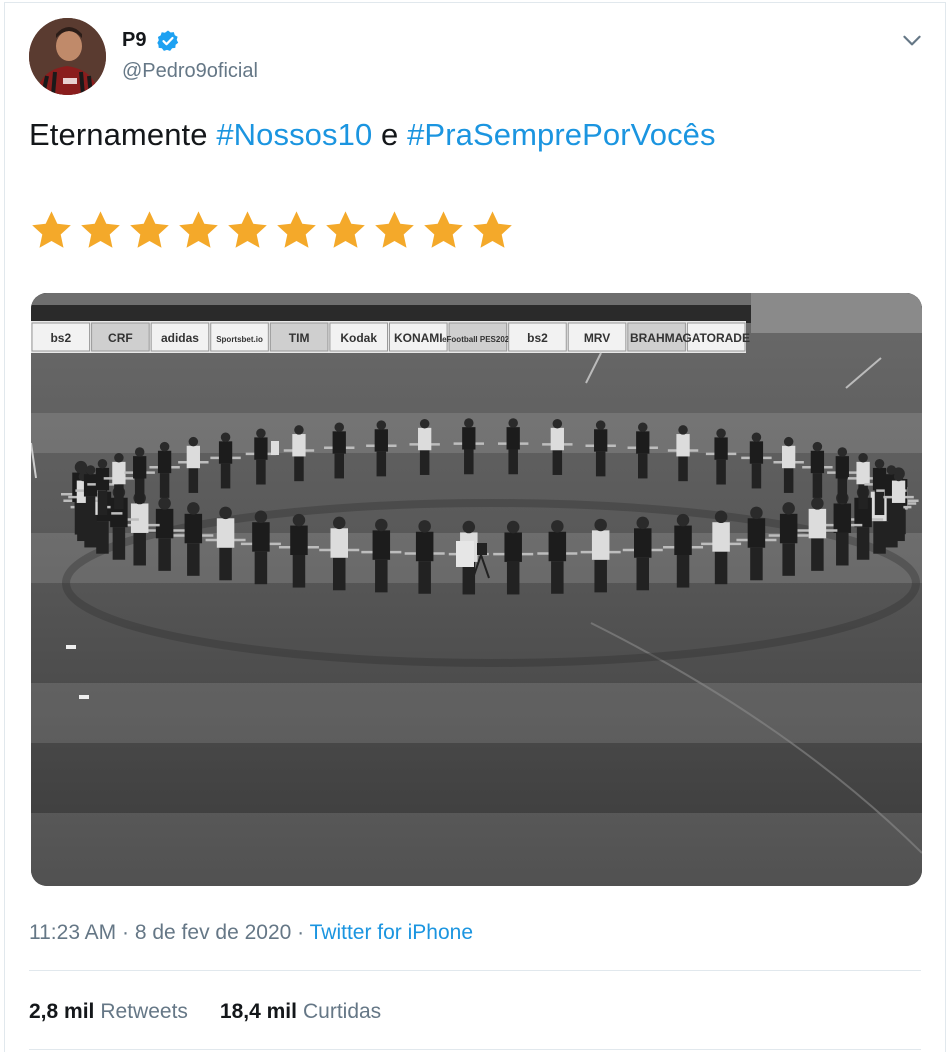  What do you see at coordinates (120, 338) in the screenshot?
I see `ad-board-label: CRF` at bounding box center [120, 338].